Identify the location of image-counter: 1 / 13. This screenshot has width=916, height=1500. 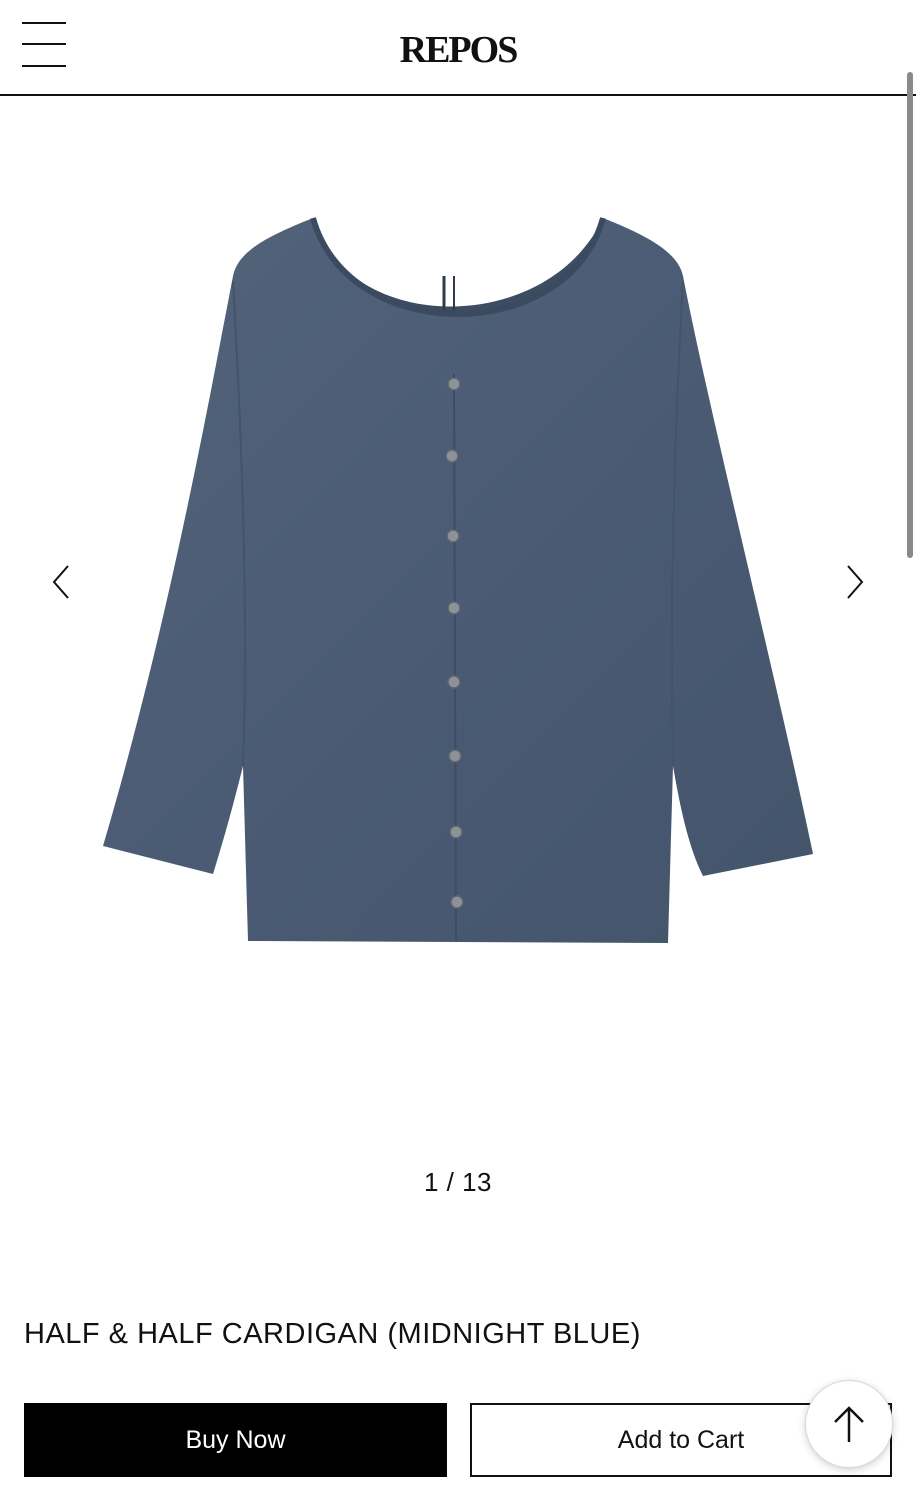
(458, 1182).